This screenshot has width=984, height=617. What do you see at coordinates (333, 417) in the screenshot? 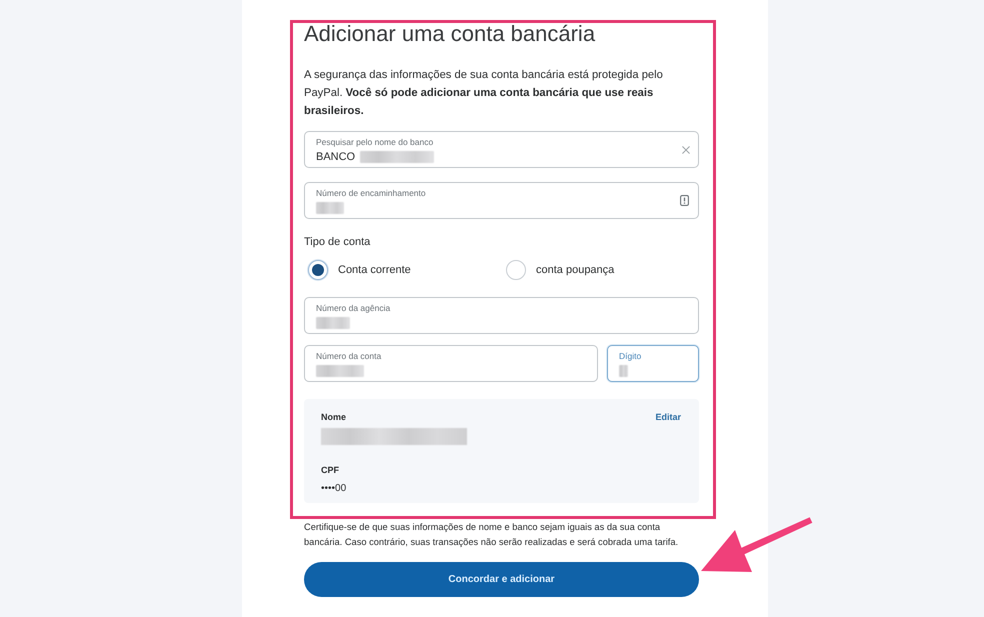
I see `name-label: Nome` at bounding box center [333, 417].